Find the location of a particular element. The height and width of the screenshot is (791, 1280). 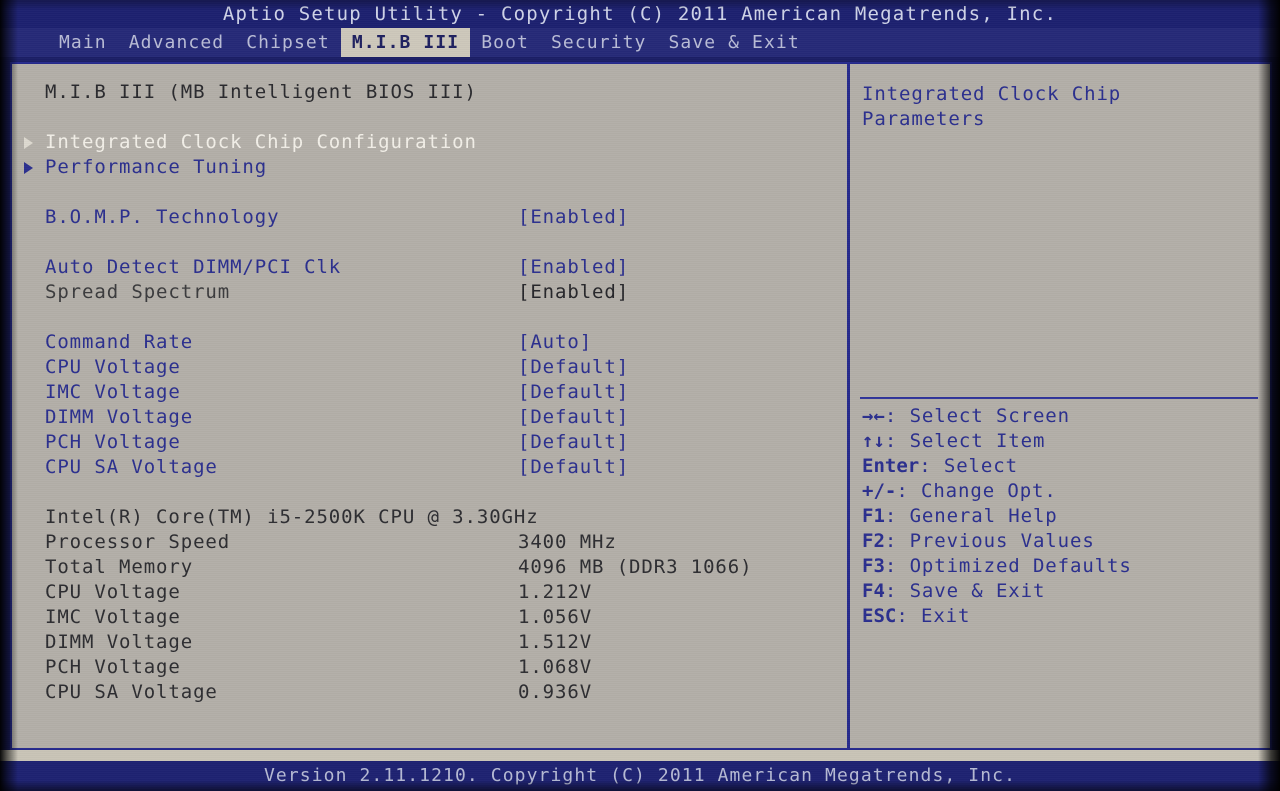

setting-label: B.O.M.P. Technology is located at coordinates (162, 217).